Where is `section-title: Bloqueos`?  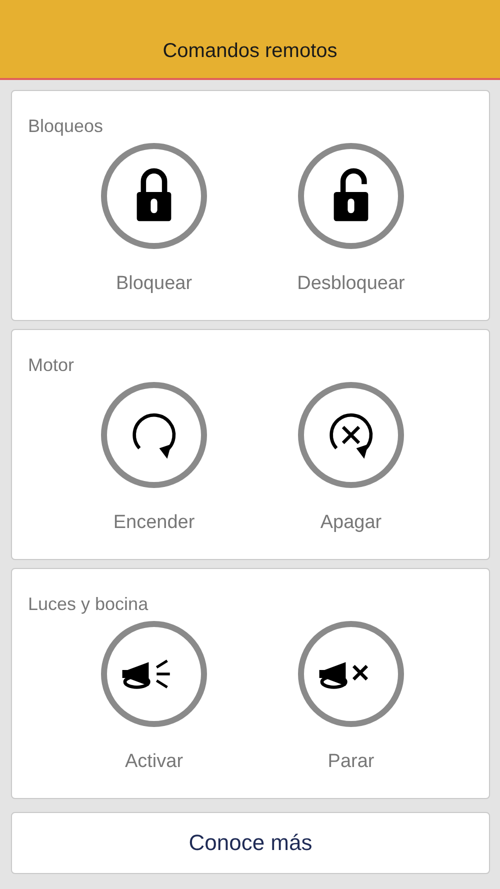 section-title: Bloqueos is located at coordinates (66, 126).